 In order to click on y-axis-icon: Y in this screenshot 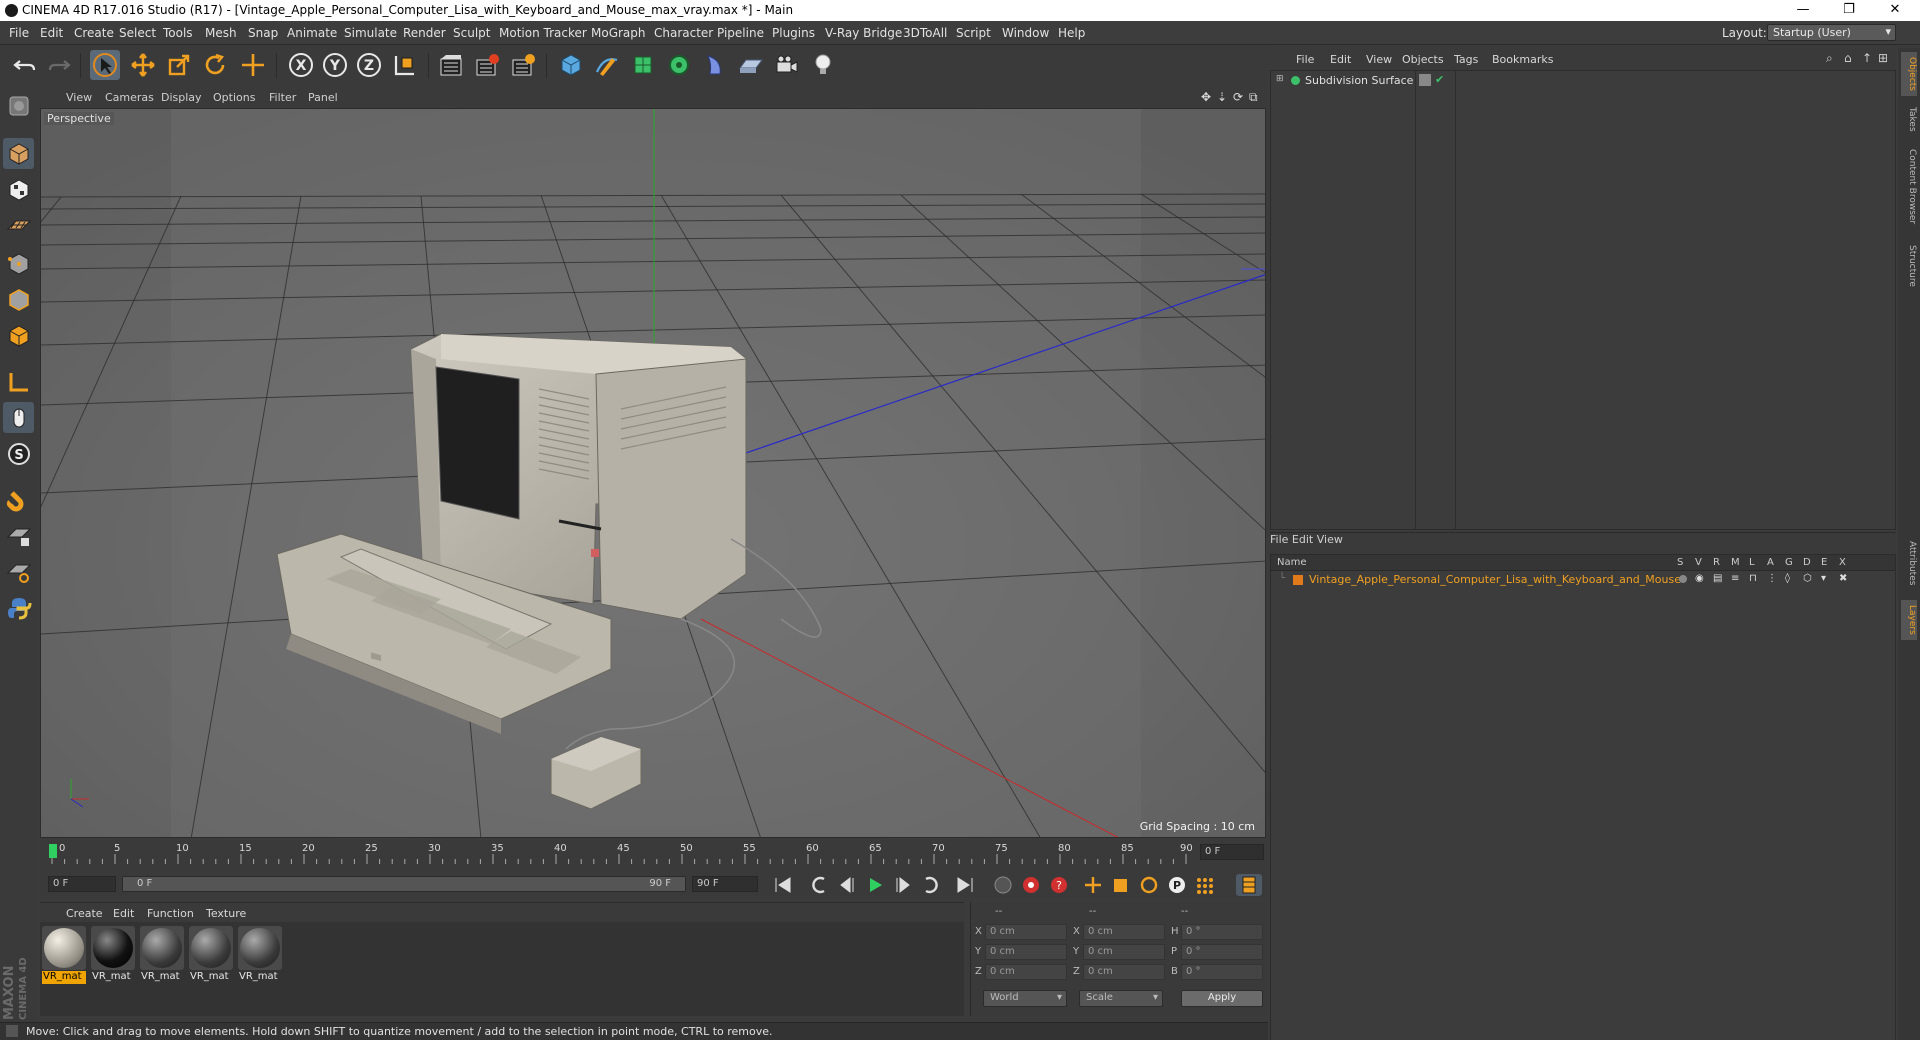, I will do `click(335, 65)`.